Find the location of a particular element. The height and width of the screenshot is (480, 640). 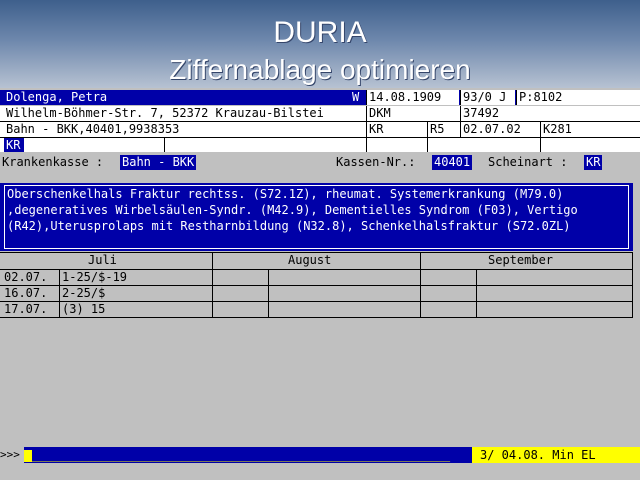

entry-code: 1-25/$-19 is located at coordinates (94, 277).